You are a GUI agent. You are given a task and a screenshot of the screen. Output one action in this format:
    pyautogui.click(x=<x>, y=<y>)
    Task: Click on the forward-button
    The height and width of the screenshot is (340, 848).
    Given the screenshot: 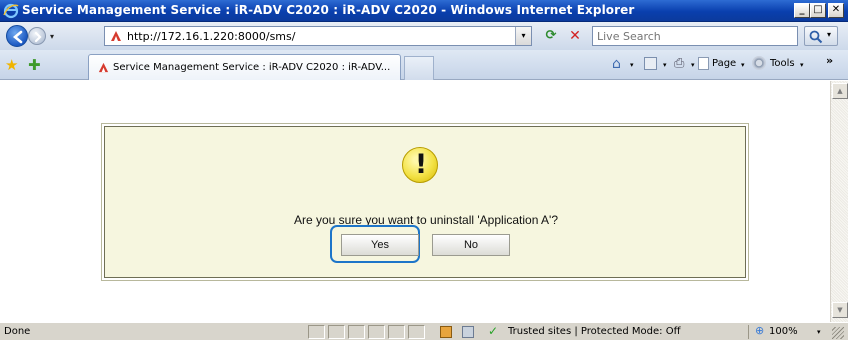 What is the action you would take?
    pyautogui.click(x=37, y=36)
    